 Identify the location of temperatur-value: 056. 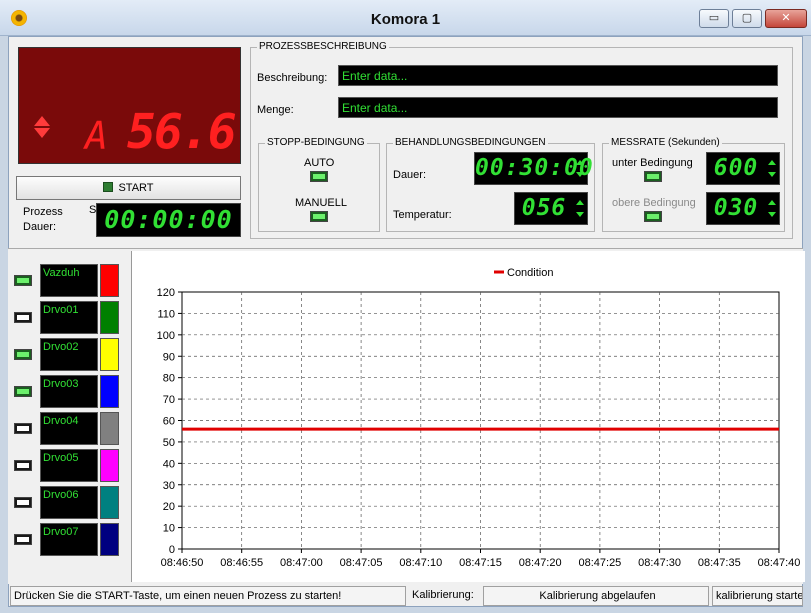
(544, 208).